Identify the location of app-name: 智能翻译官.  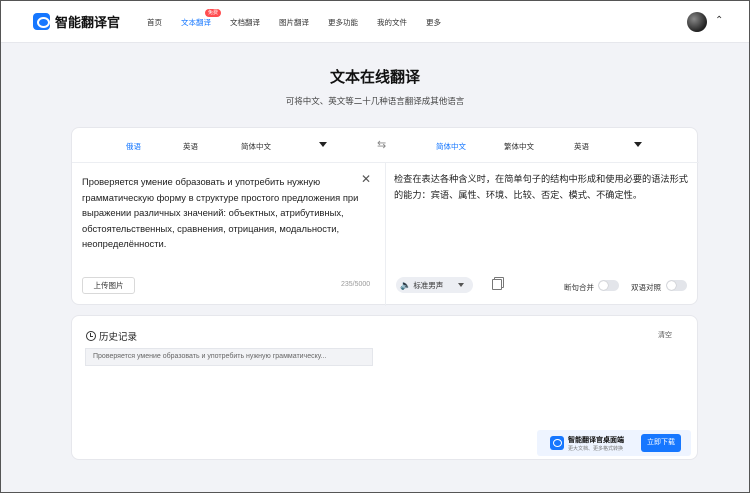
(88, 22).